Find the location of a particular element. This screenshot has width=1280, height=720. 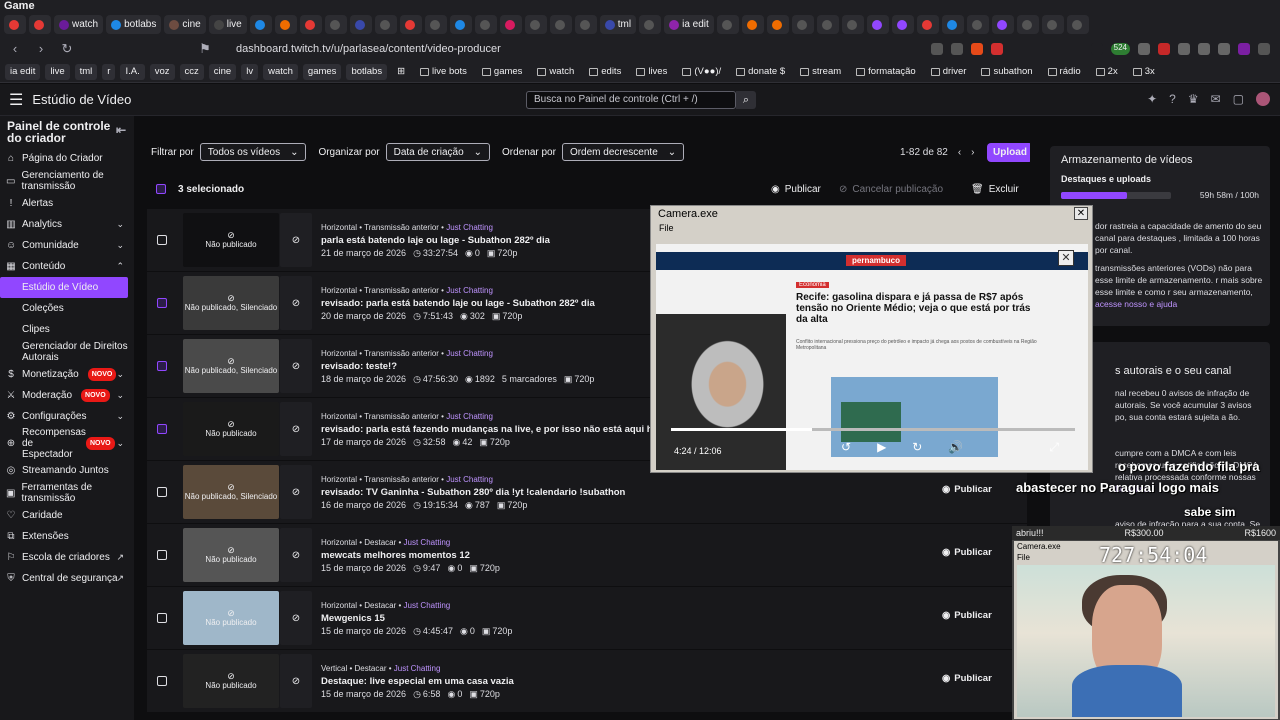

video-title: Mewgenics 15 is located at coordinates (416, 618).